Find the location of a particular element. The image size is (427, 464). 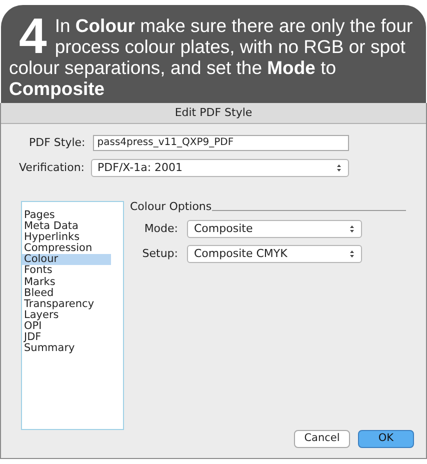

category-item: Hyperlinks is located at coordinates (66, 238).